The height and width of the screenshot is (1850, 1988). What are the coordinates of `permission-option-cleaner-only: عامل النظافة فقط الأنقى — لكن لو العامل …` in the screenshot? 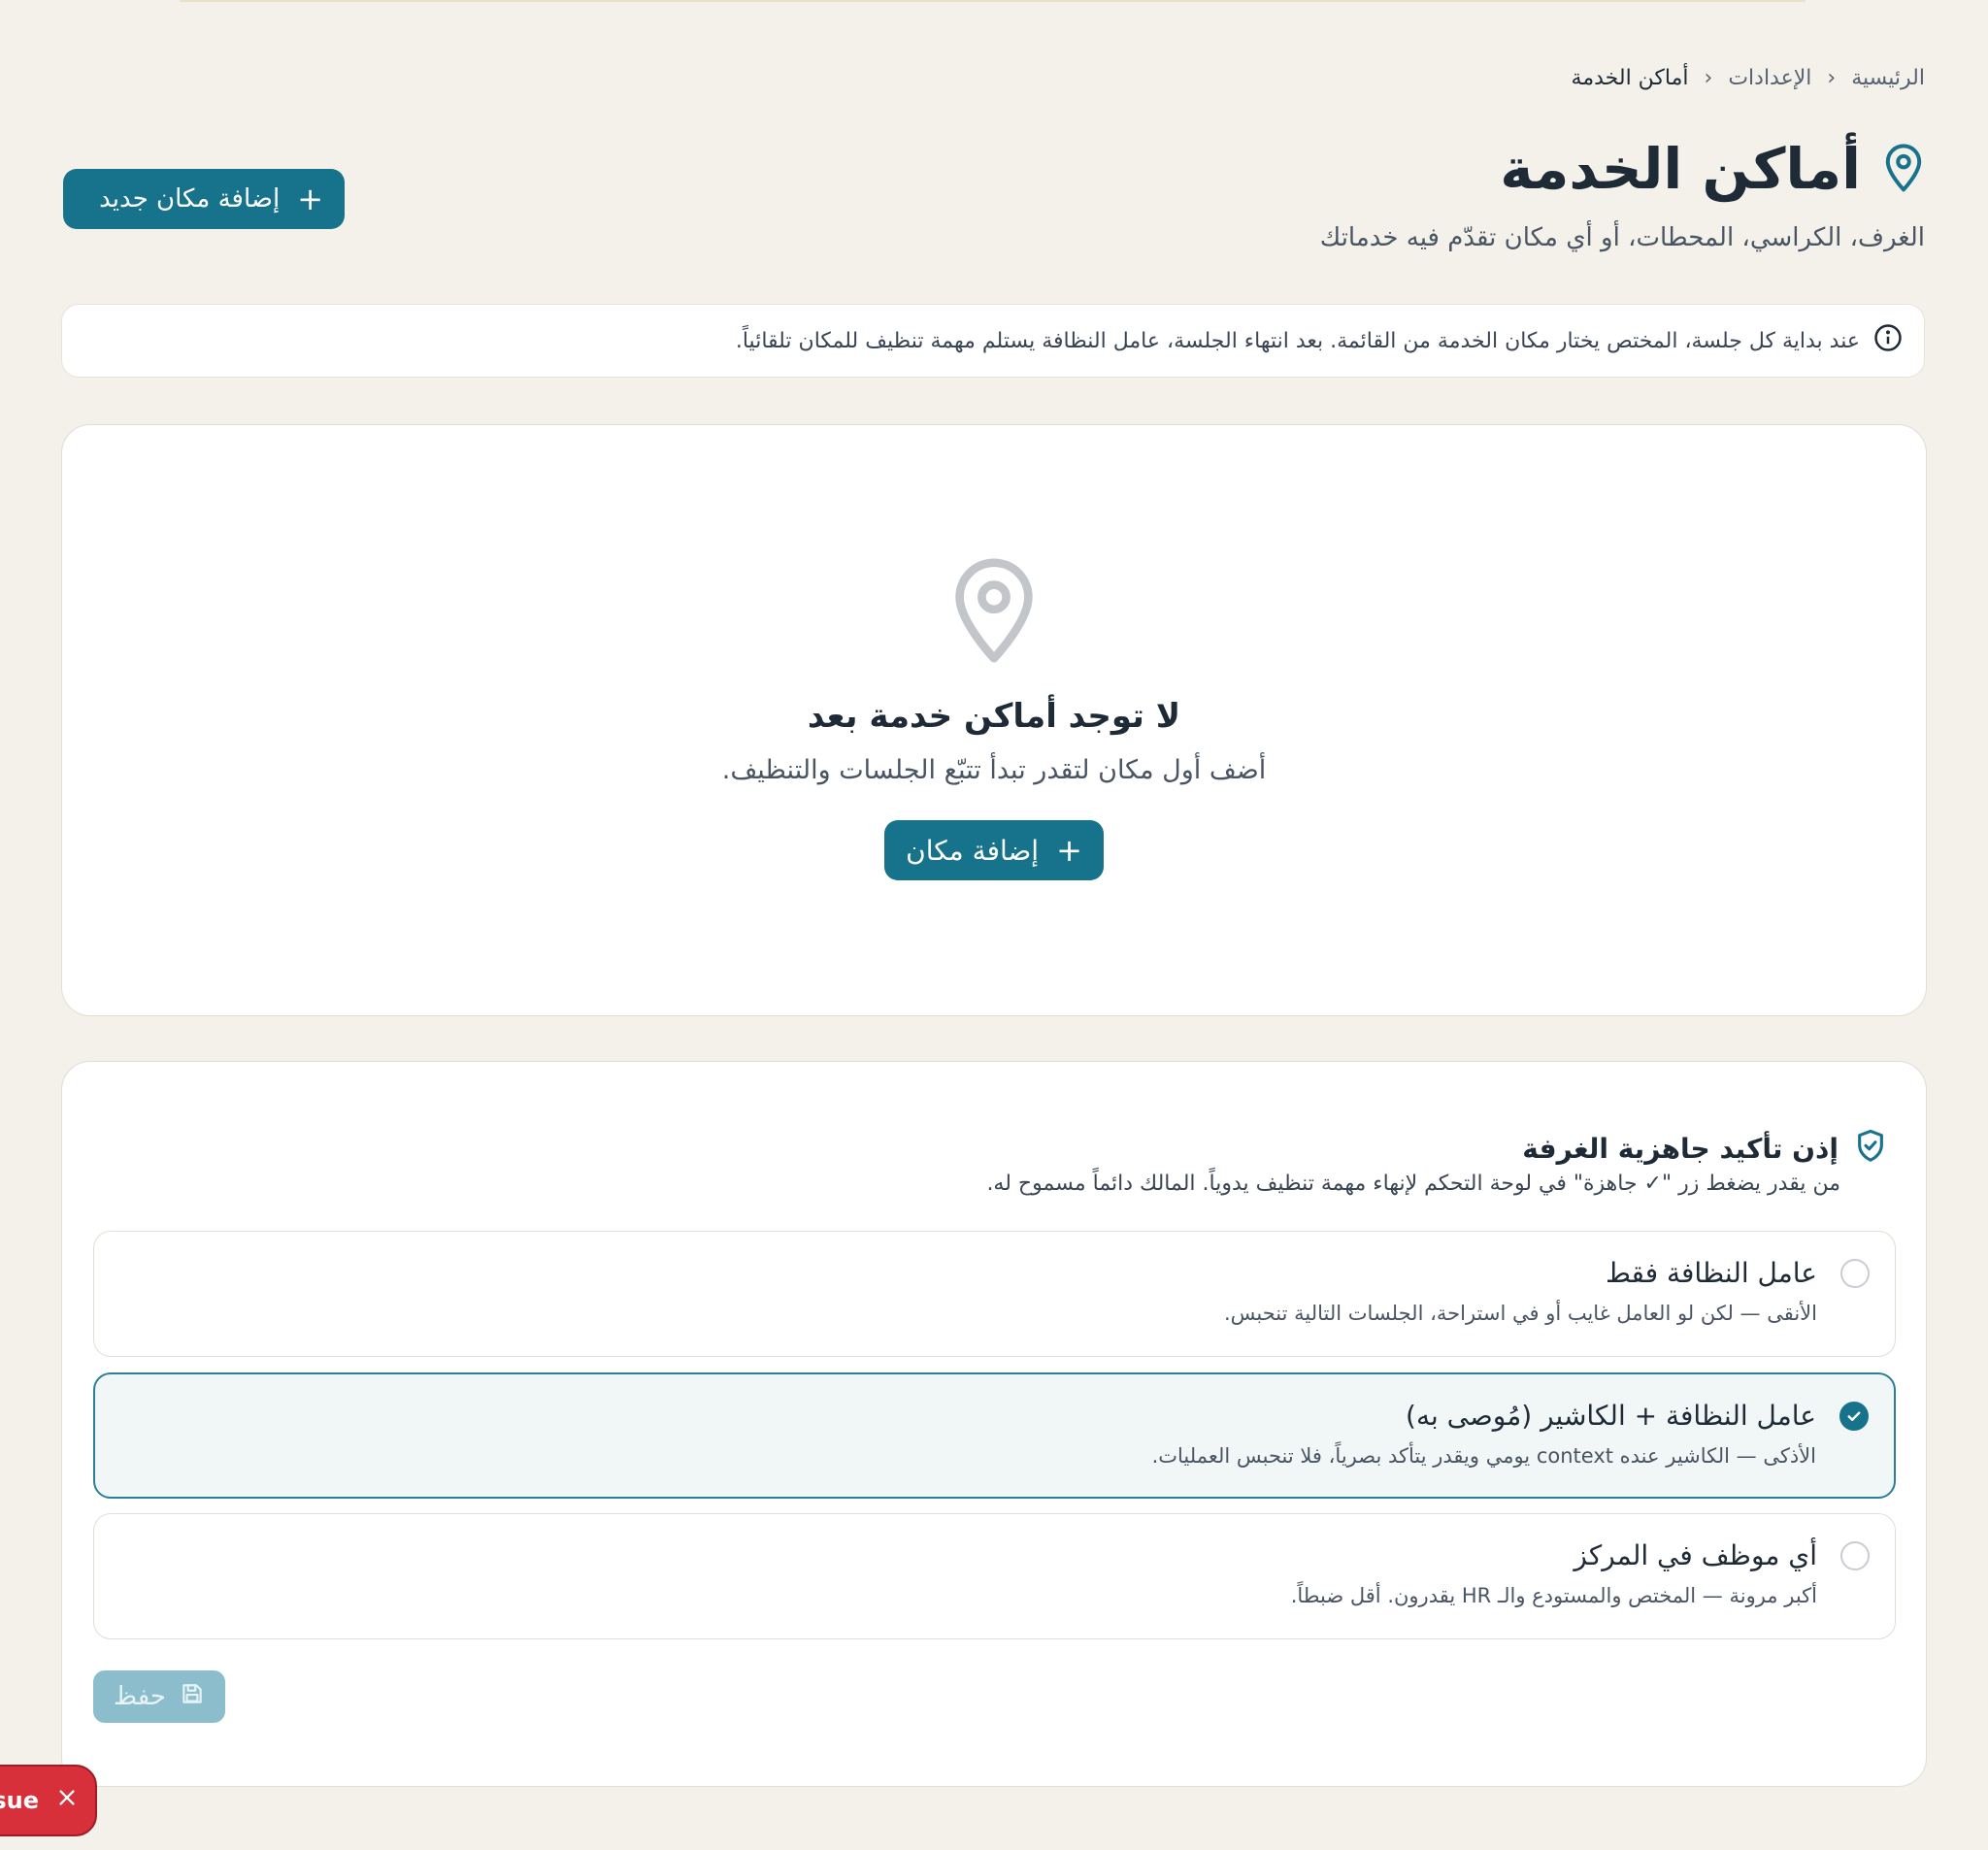 It's located at (995, 1294).